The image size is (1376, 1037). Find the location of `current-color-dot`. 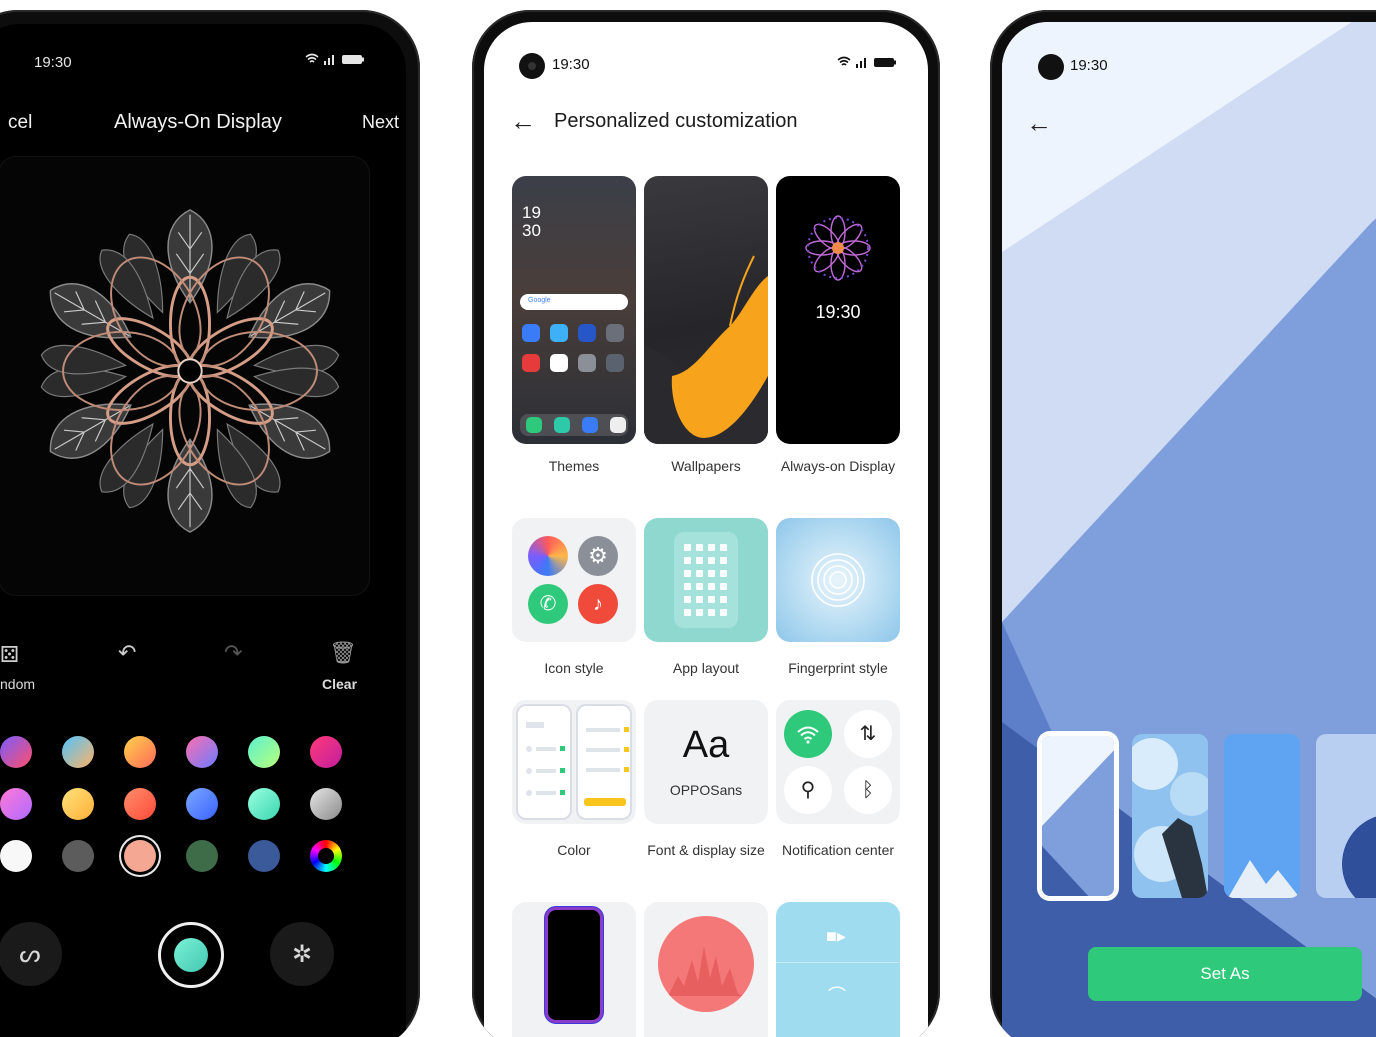

current-color-dot is located at coordinates (191, 955).